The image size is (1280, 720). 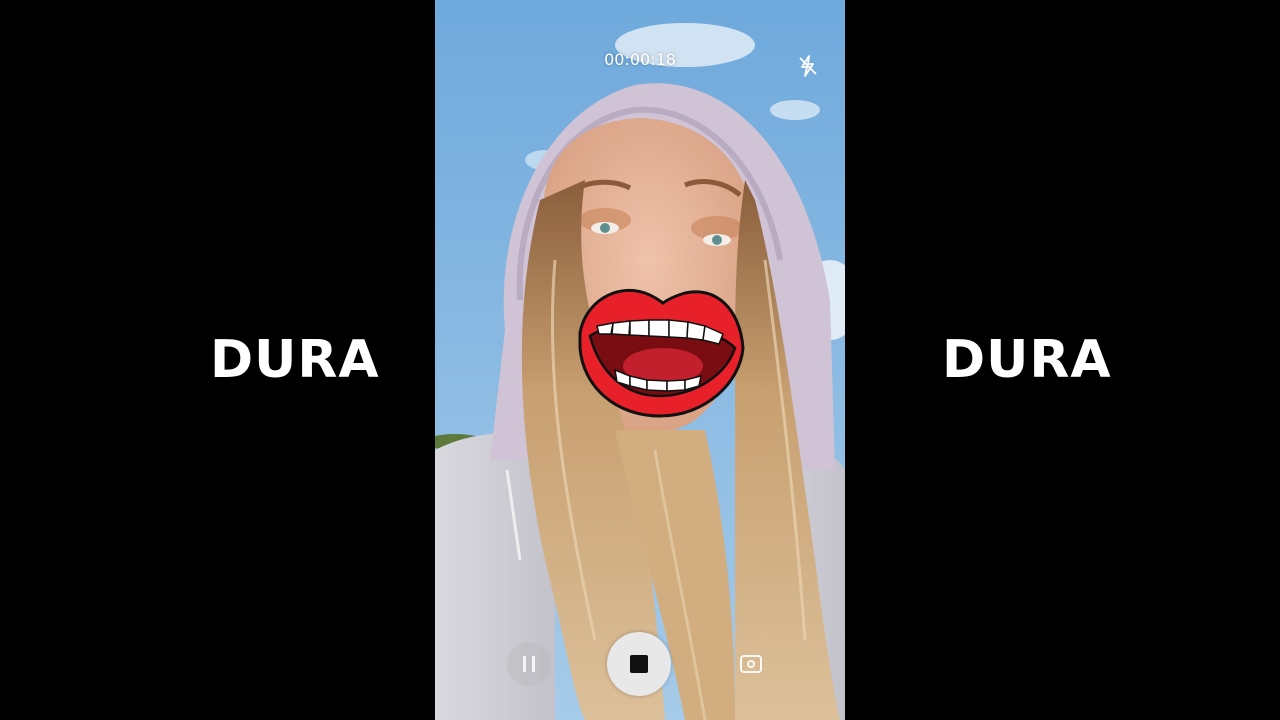 I want to click on flash-off-icon, so click(x=808, y=66).